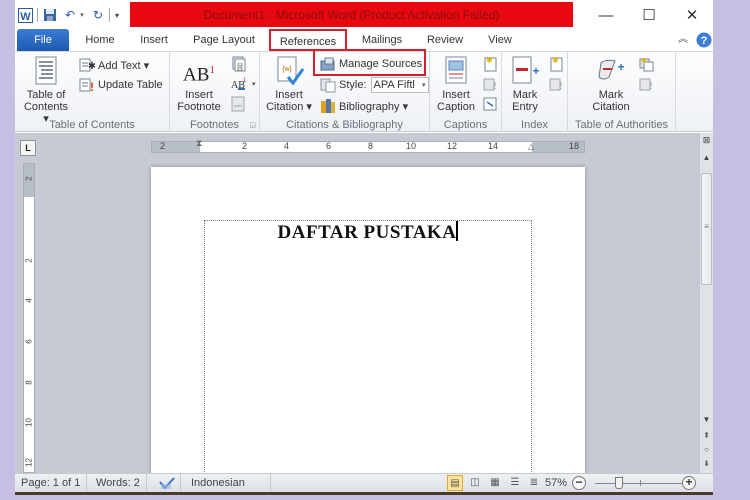 The width and height of the screenshot is (750, 500). I want to click on tab-selector-button: L, so click(28, 148).